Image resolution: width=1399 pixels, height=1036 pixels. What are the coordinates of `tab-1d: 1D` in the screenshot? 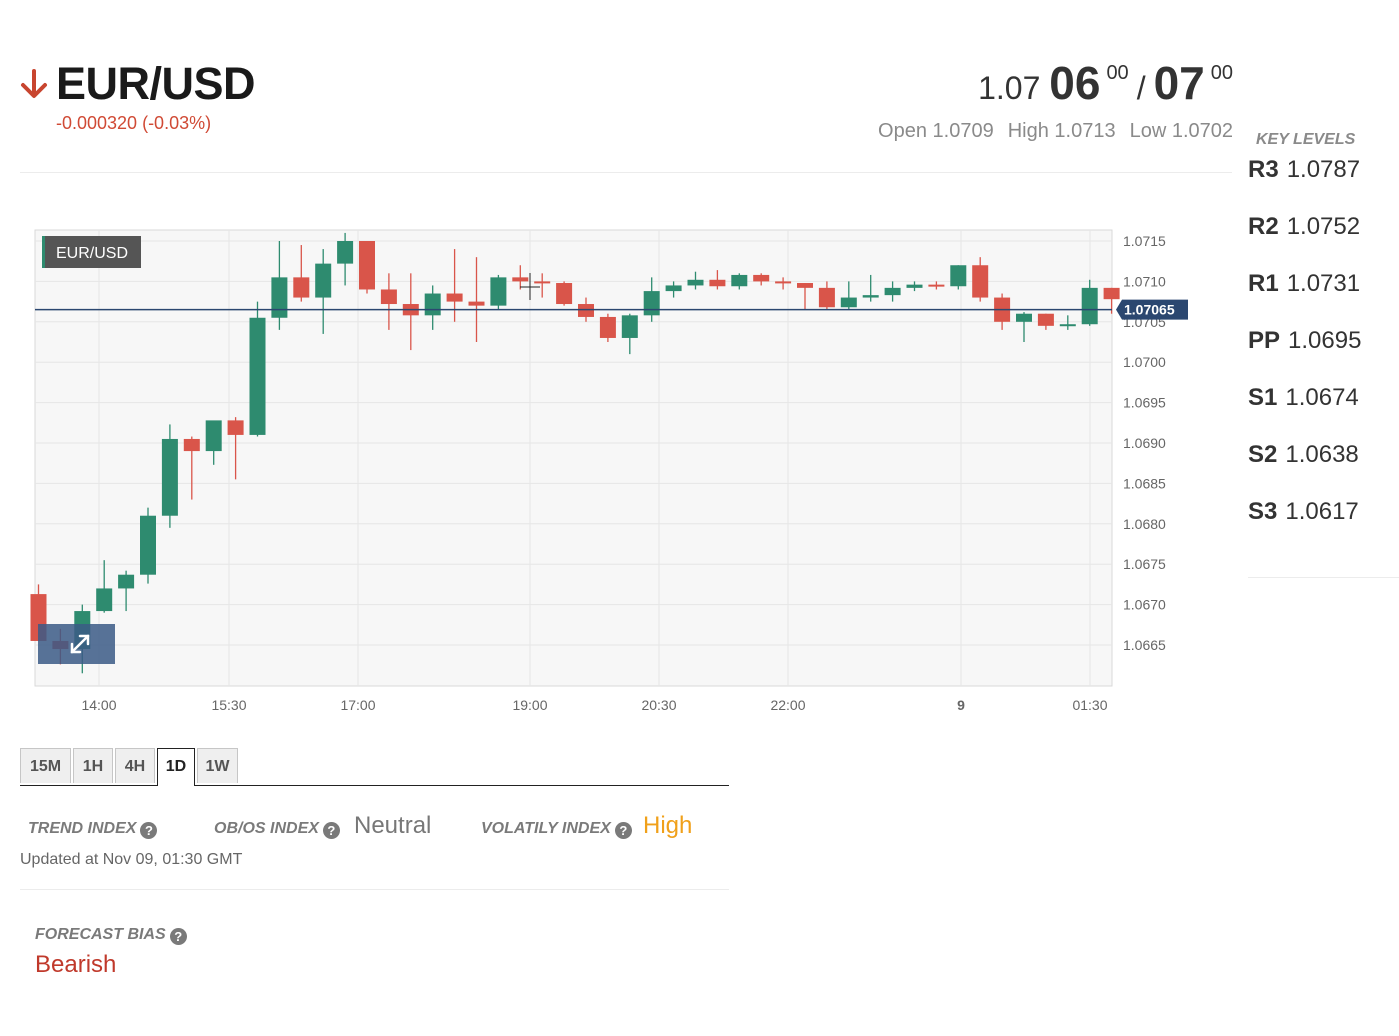 It's located at (176, 767).